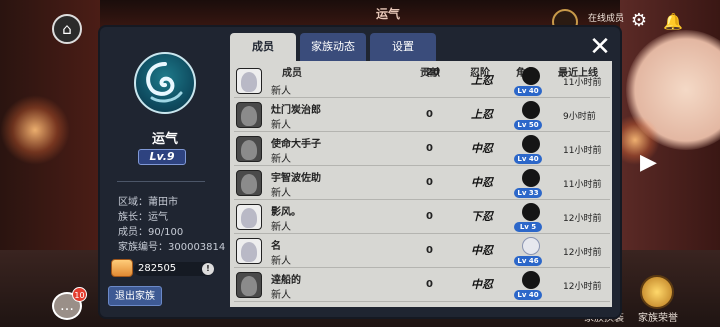  I want to click on chat-badge: 10, so click(79, 294).